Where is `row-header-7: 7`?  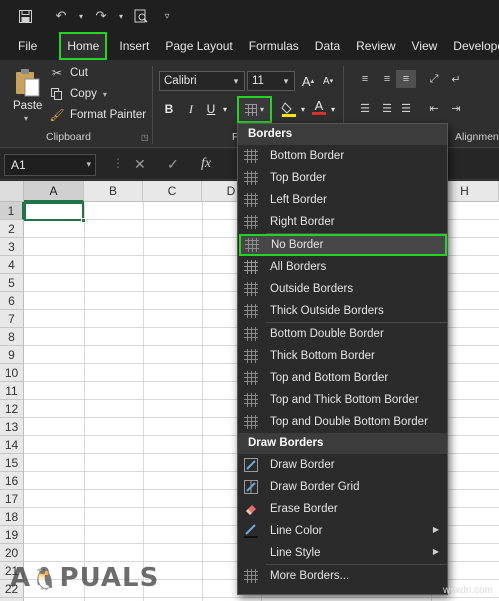 row-header-7: 7 is located at coordinates (12, 319).